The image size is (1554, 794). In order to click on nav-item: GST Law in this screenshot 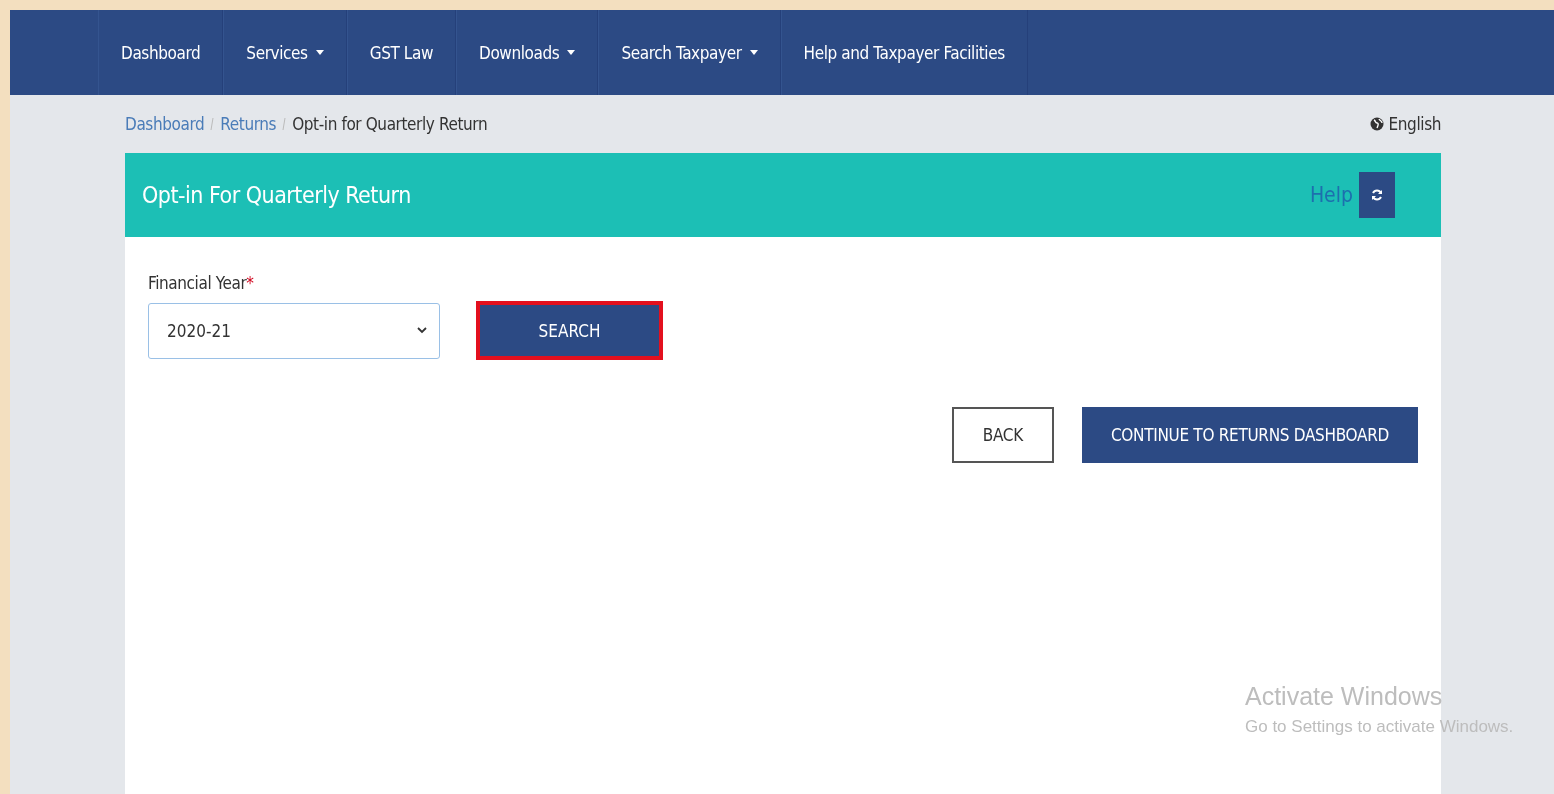, I will do `click(401, 52)`.